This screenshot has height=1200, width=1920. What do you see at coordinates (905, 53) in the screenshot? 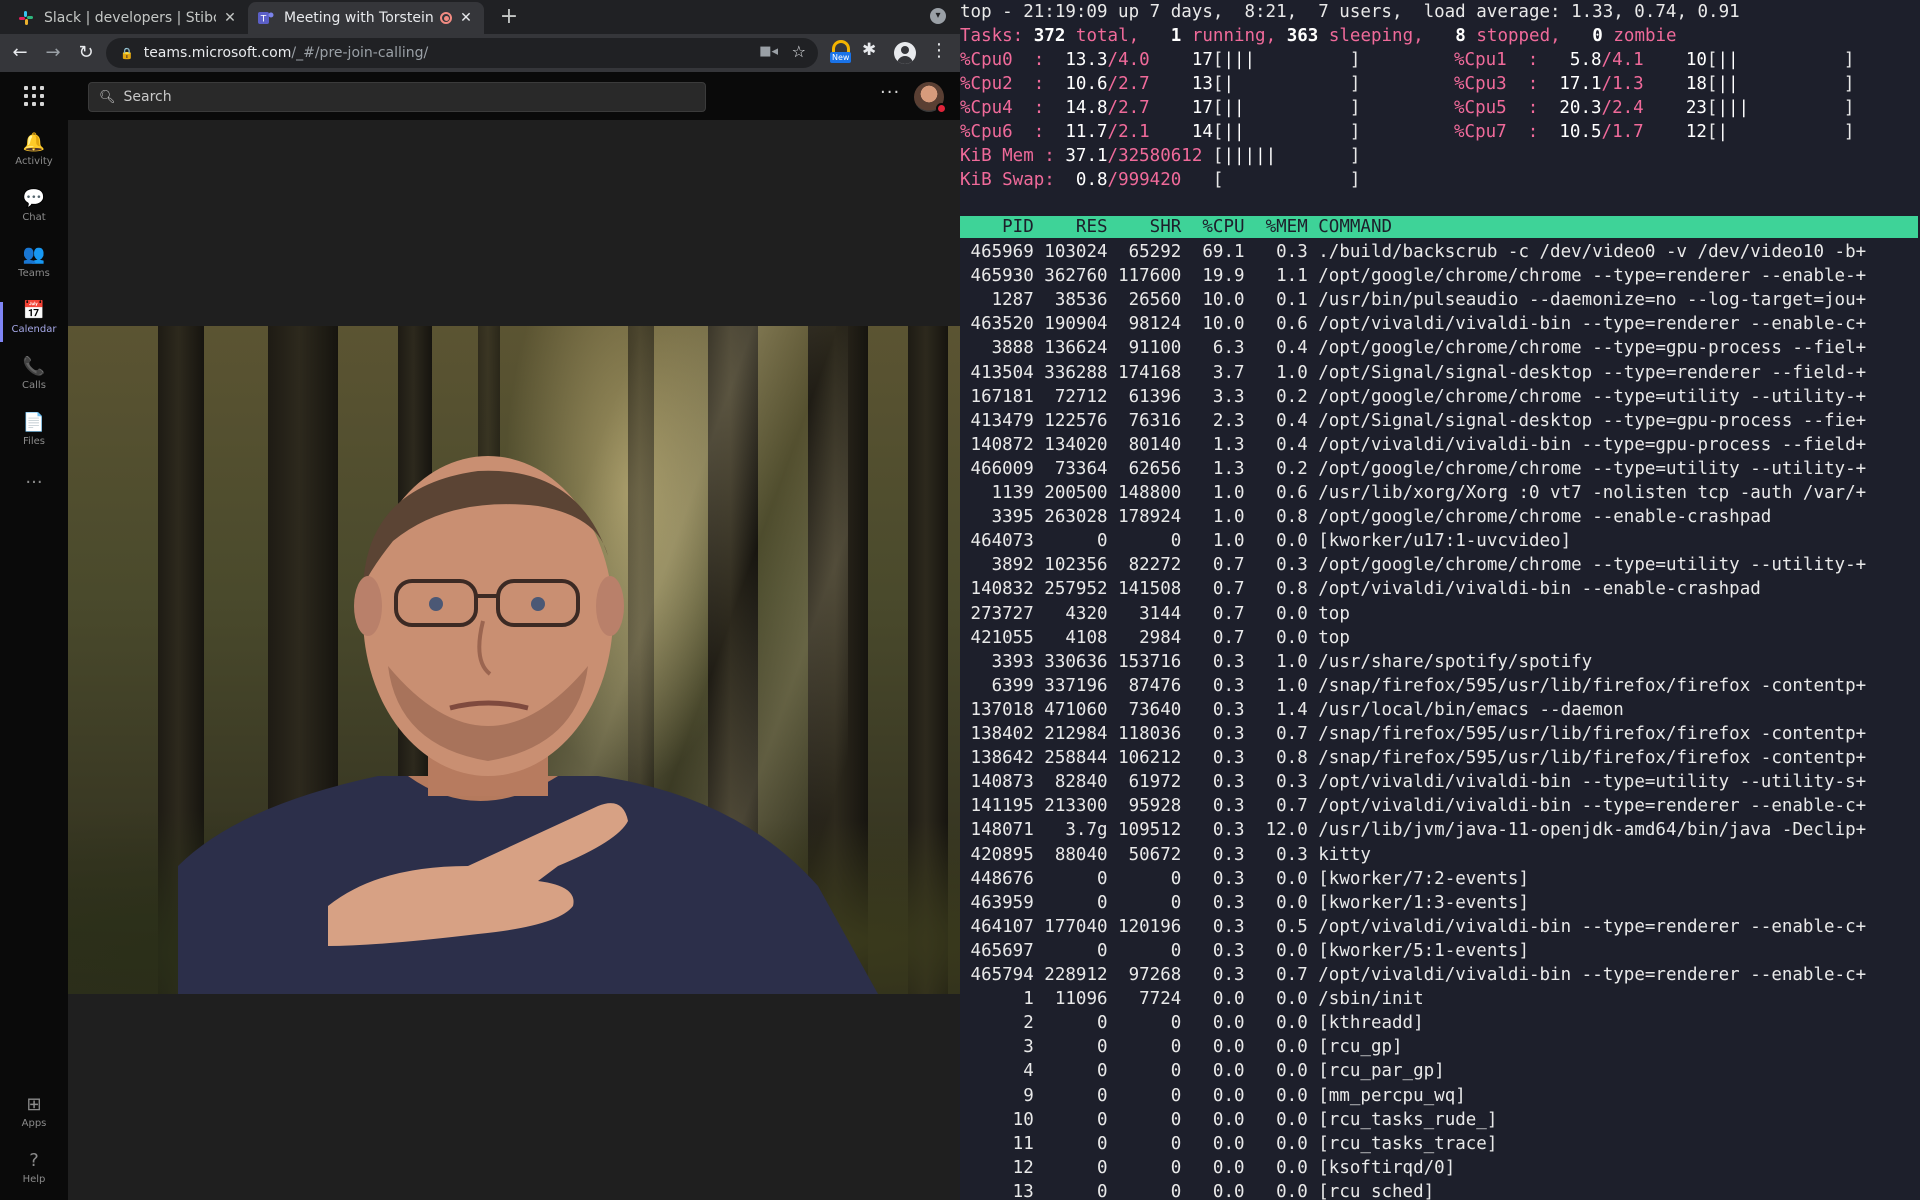
I see `profile-icon` at bounding box center [905, 53].